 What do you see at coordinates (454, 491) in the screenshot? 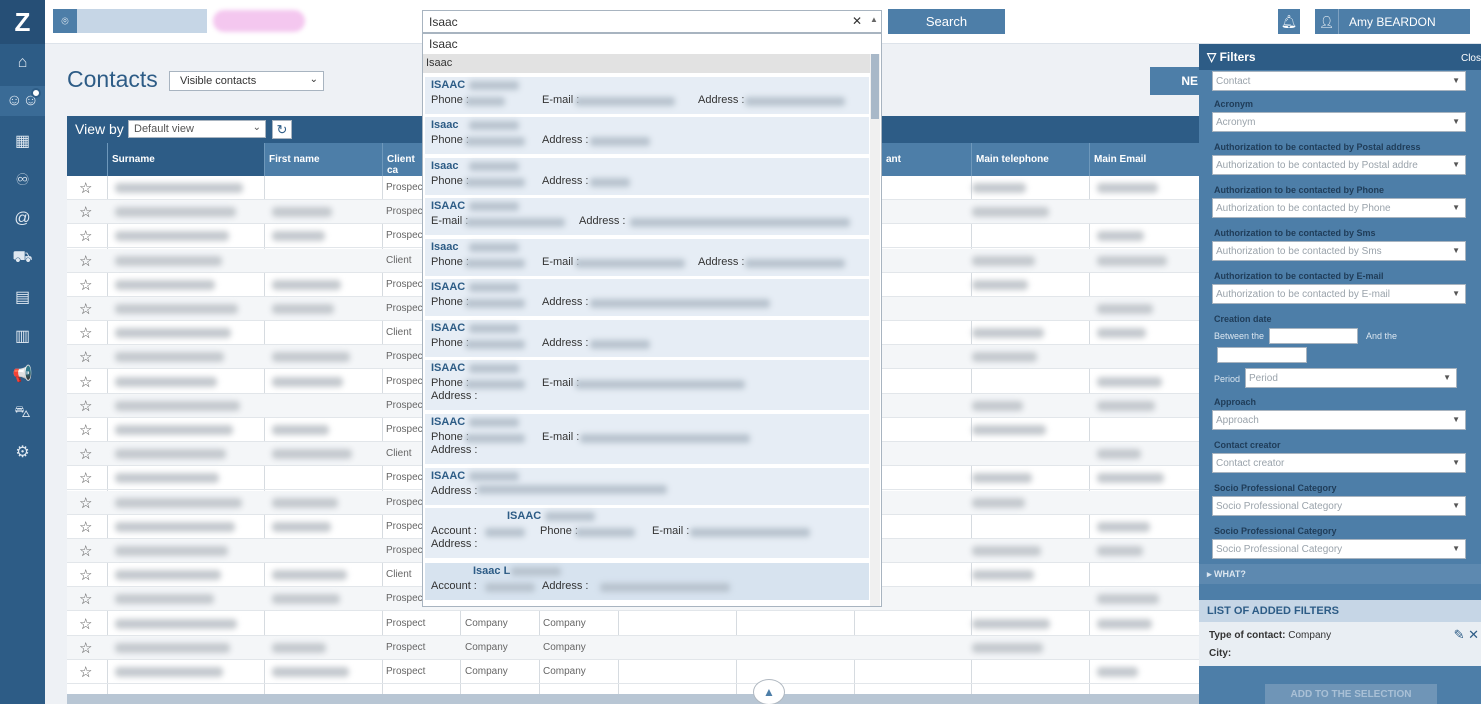
I see `suggestion-field-label: Address :` at bounding box center [454, 491].